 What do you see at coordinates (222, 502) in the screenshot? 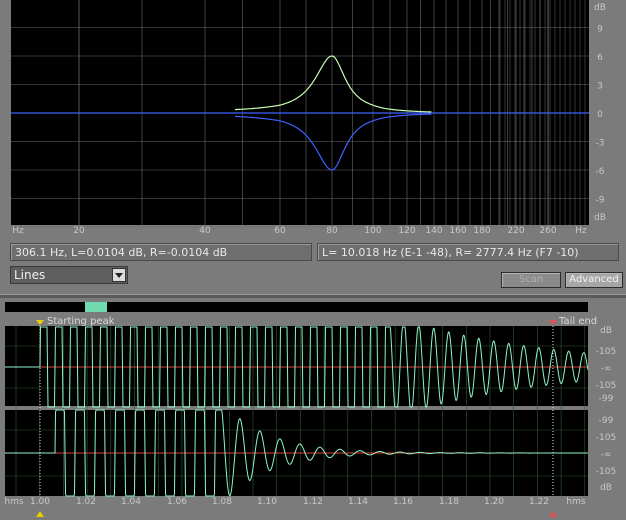
I see `time-tick-label: 1.08` at bounding box center [222, 502].